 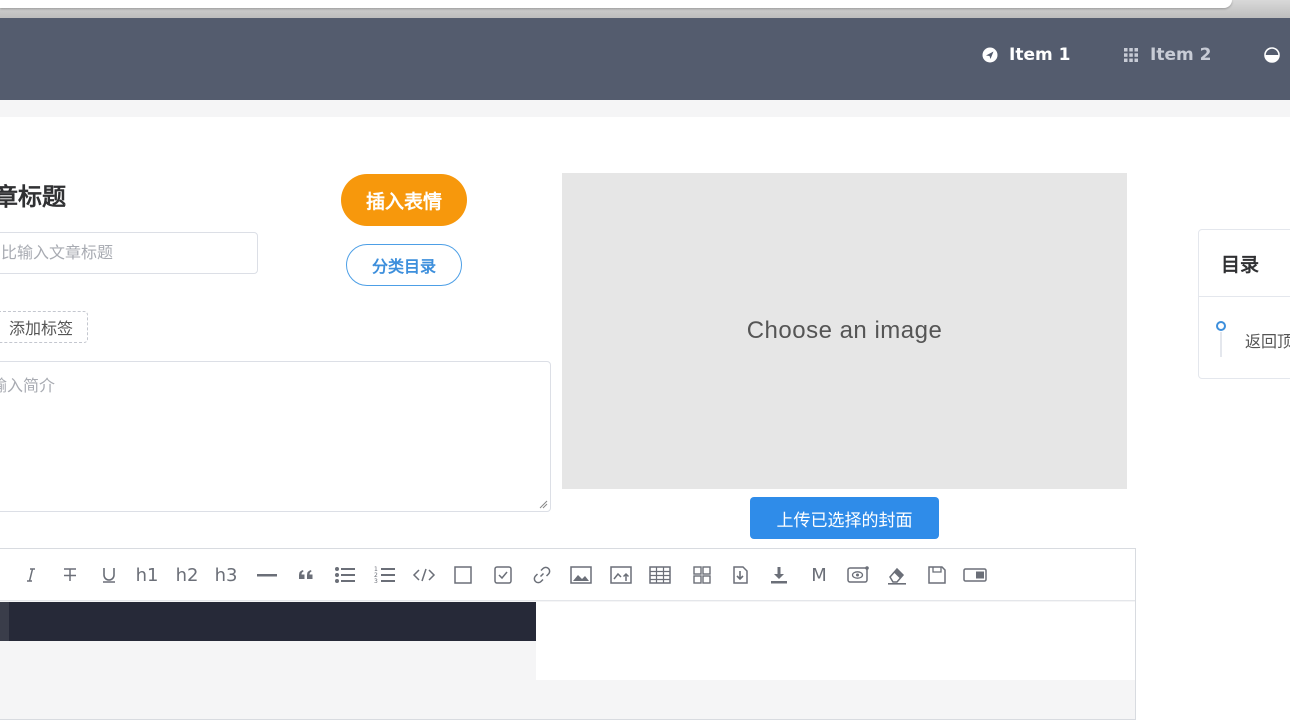 What do you see at coordinates (542, 575) in the screenshot?
I see `link-icon` at bounding box center [542, 575].